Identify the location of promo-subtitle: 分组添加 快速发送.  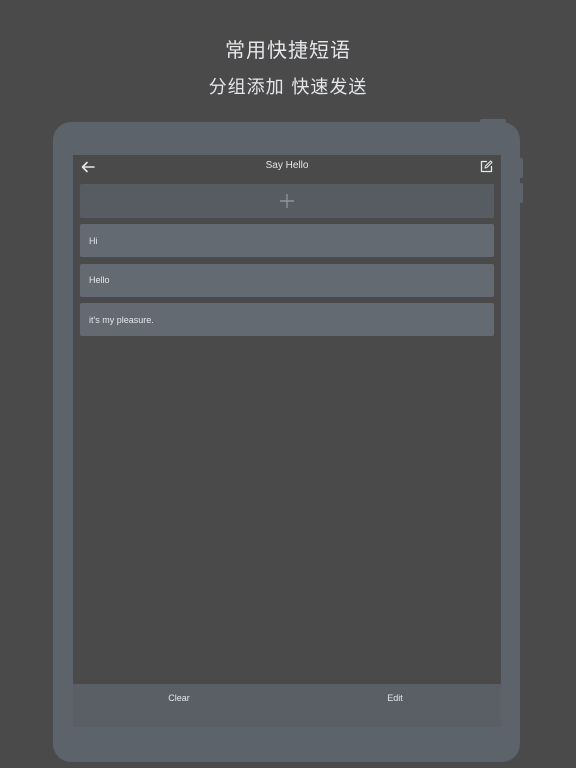
(288, 87).